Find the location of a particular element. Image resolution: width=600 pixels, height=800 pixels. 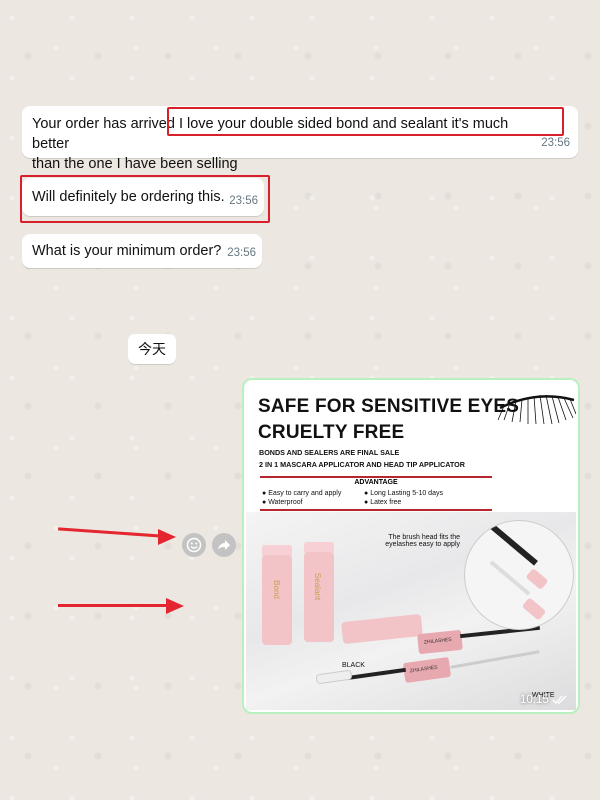

tube-bond: Bond is located at coordinates (277, 600).